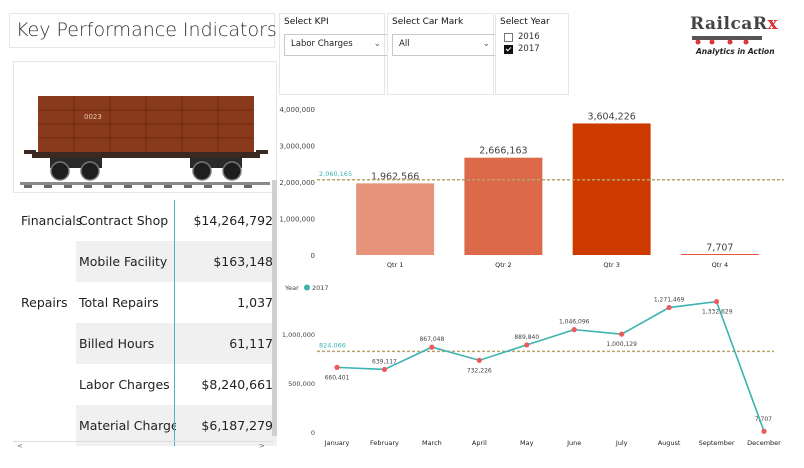 Image resolution: width=804 pixels, height=468 pixels. I want to click on table-row: Labor Charges $8,240,661, so click(143, 384).